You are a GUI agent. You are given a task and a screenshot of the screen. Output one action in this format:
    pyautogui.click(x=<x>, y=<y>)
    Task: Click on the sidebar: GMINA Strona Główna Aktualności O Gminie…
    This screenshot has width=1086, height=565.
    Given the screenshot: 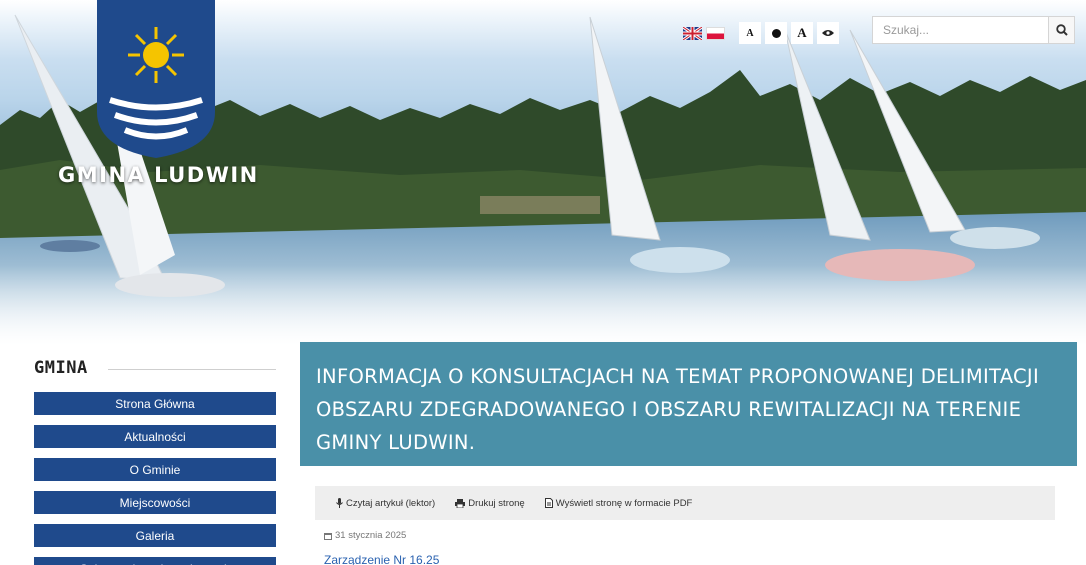 What is the action you would take?
    pyautogui.click(x=155, y=460)
    